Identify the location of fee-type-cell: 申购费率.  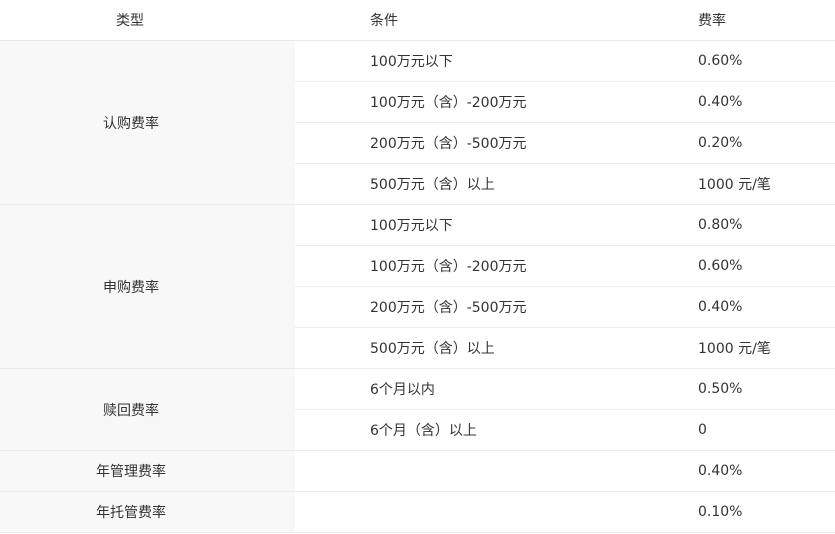
(147, 286).